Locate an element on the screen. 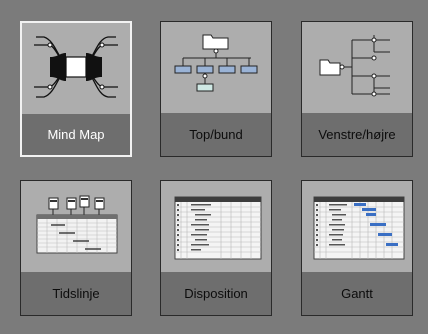 The height and width of the screenshot is (334, 428). outline-table-icon is located at coordinates (218, 228).